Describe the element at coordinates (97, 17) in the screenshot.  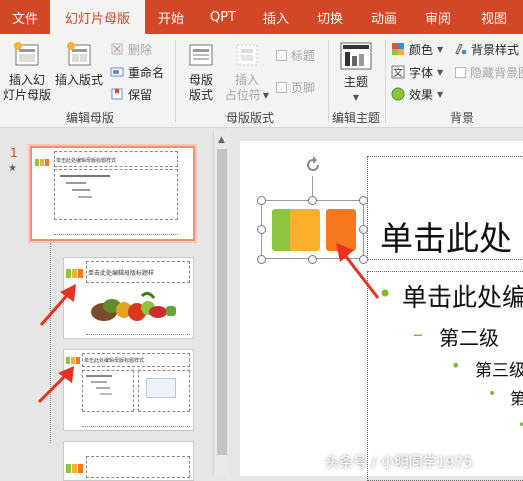
I see `tab-slide-master: 幻灯片母版` at that location.